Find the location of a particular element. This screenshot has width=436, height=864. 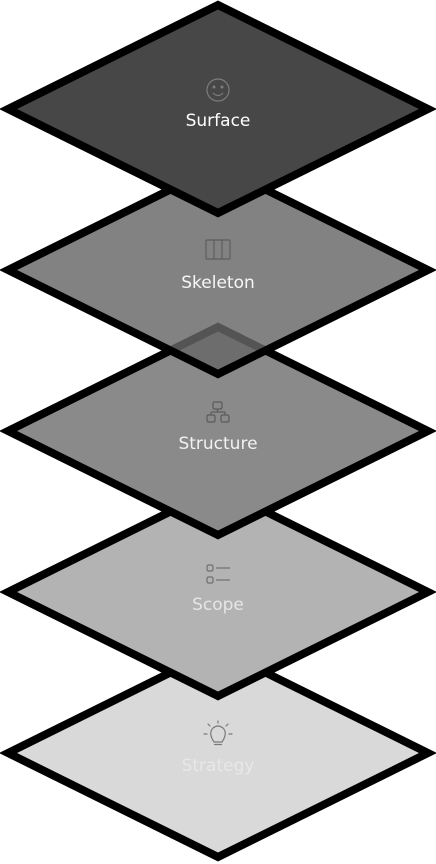

layer-scope-label: Scope is located at coordinates (218, 605).